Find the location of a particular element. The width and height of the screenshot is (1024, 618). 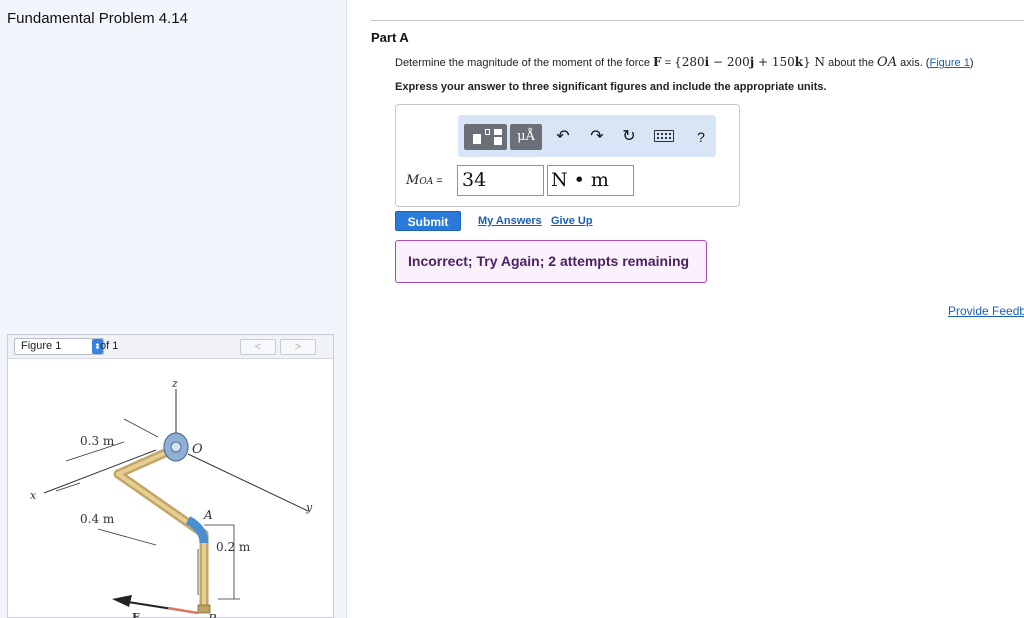

point-b-label: B is located at coordinates (212, 615).